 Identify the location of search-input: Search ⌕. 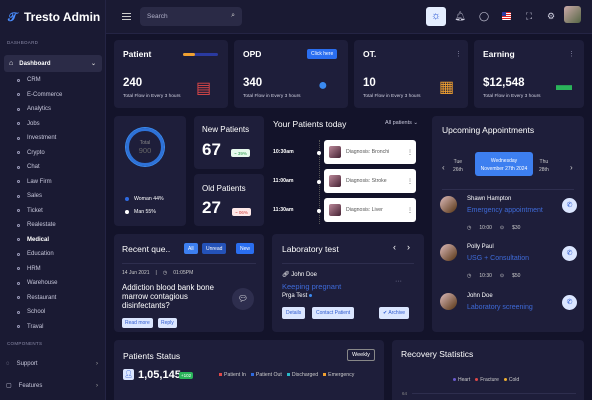
(191, 16).